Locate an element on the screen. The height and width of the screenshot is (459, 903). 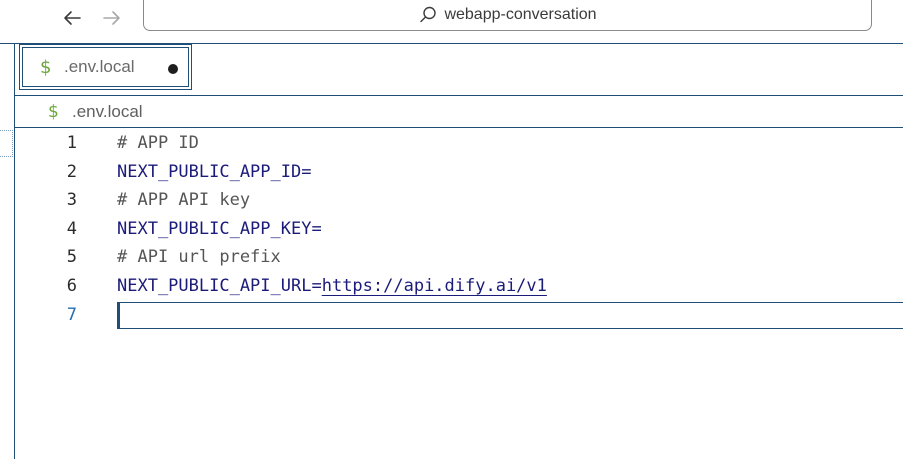
arrow-right-icon is located at coordinates (111, 18).